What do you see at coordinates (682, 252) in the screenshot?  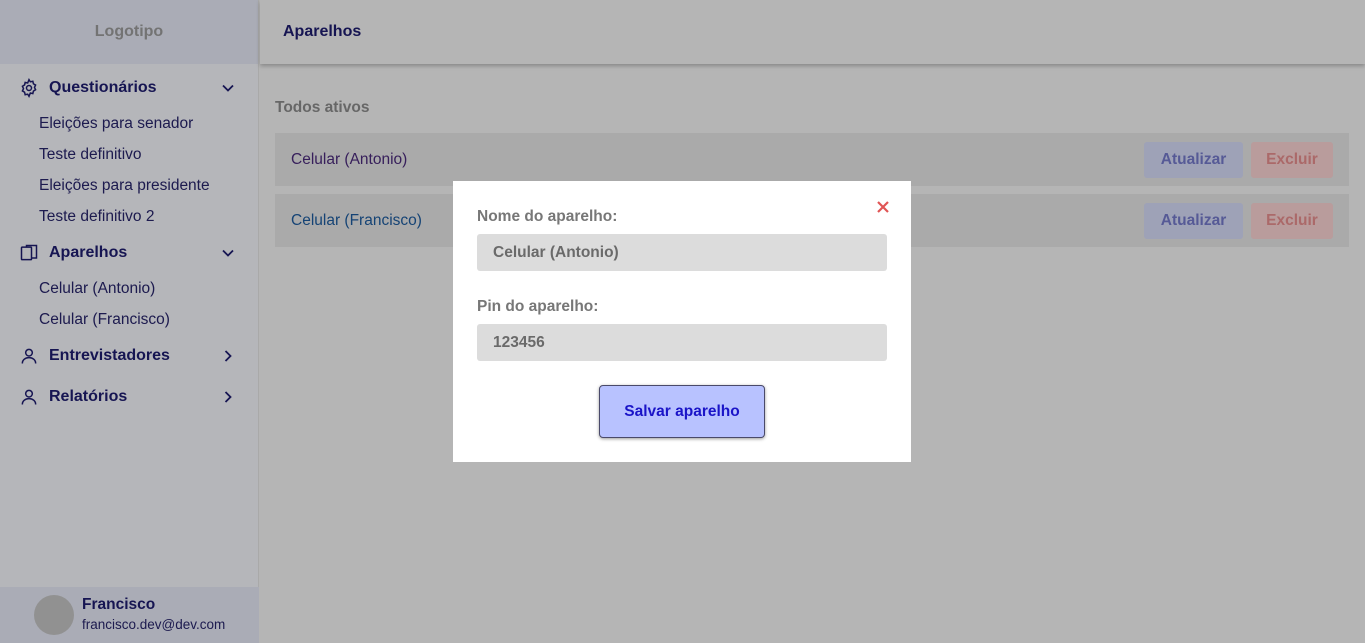 I see `device-name-field` at bounding box center [682, 252].